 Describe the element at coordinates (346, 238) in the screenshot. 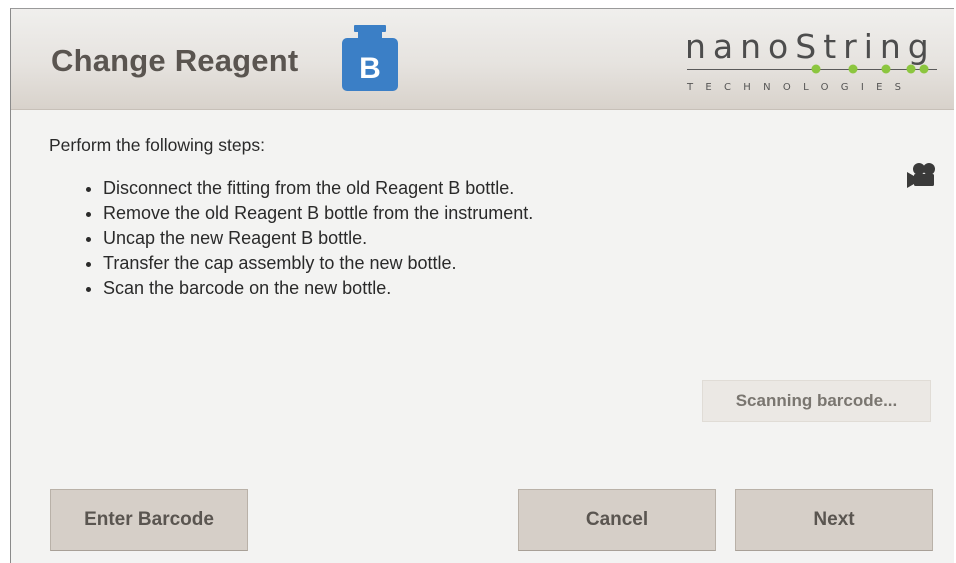

I see `step-item: Uncap the new Reagent B bottle.` at that location.